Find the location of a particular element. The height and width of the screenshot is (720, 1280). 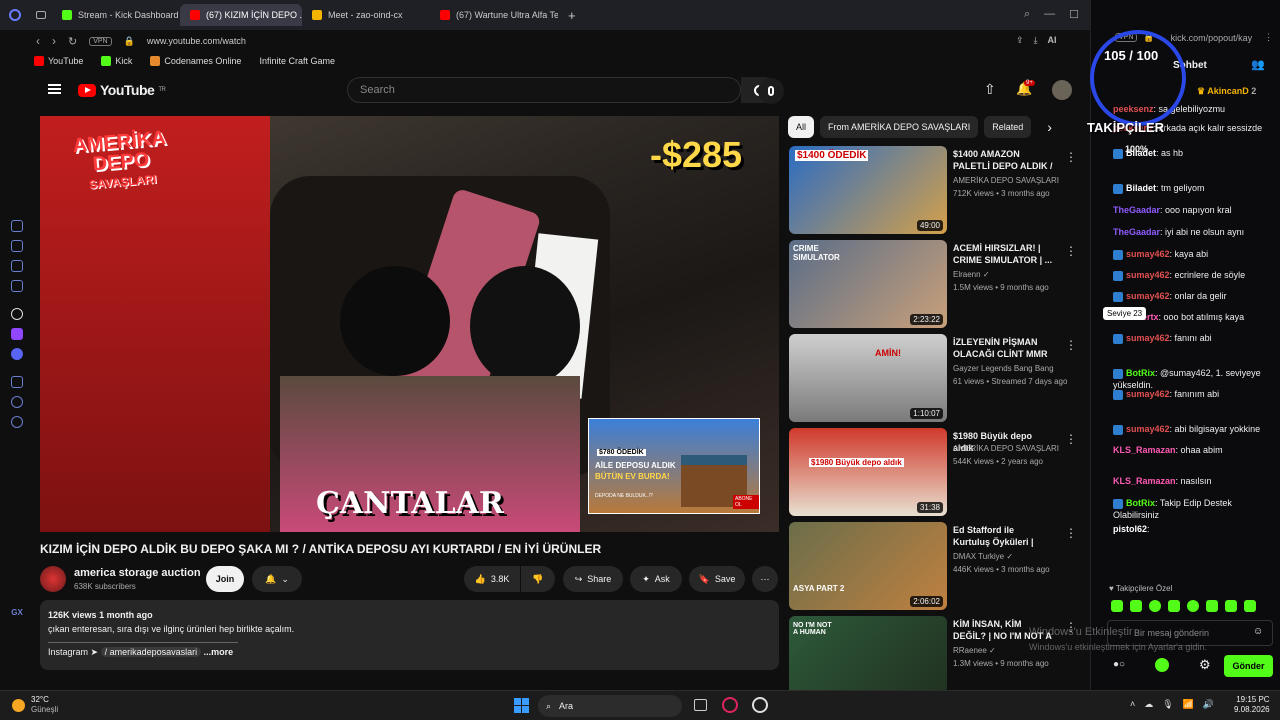

avatar is located at coordinates (1062, 90).